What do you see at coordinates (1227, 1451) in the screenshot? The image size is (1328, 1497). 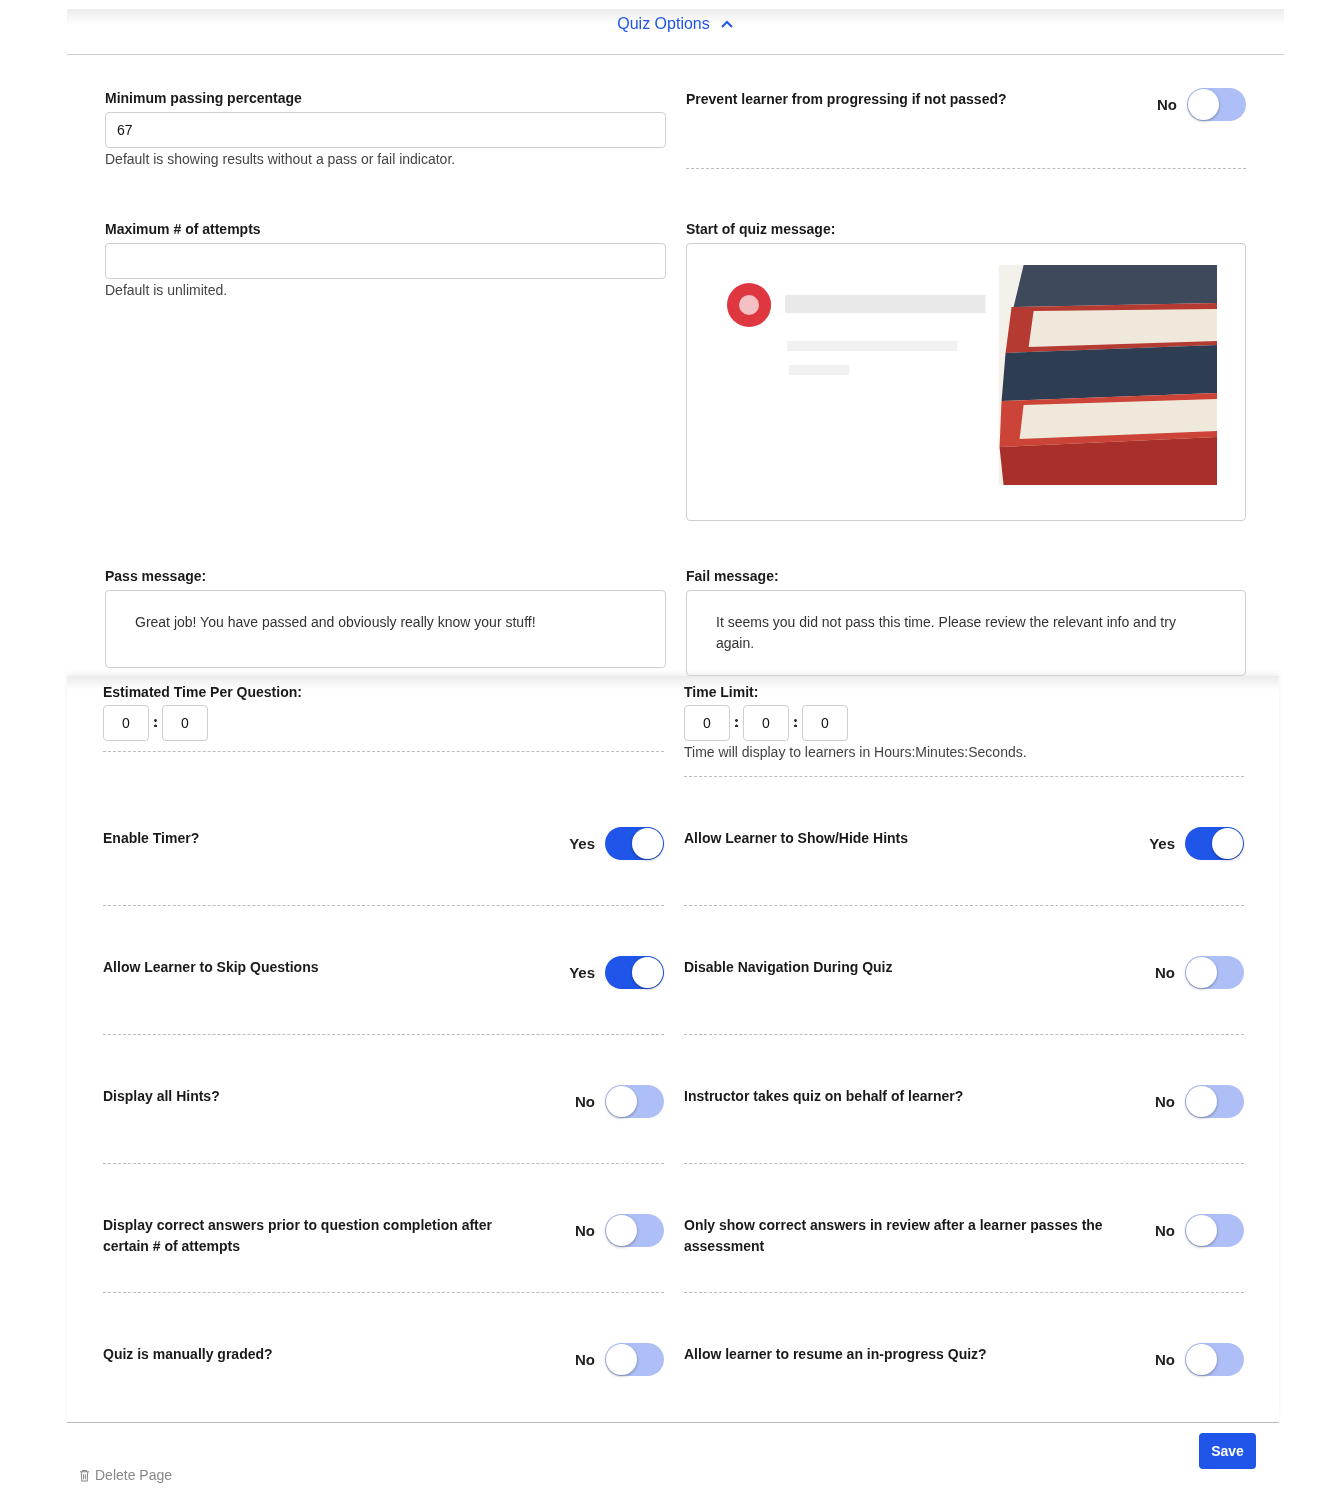 I see `save-button: Save` at bounding box center [1227, 1451].